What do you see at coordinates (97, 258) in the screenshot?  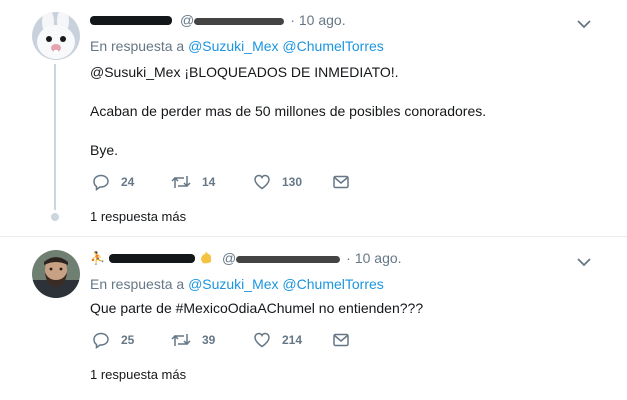 I see `person-emoji-icon: ⛹` at bounding box center [97, 258].